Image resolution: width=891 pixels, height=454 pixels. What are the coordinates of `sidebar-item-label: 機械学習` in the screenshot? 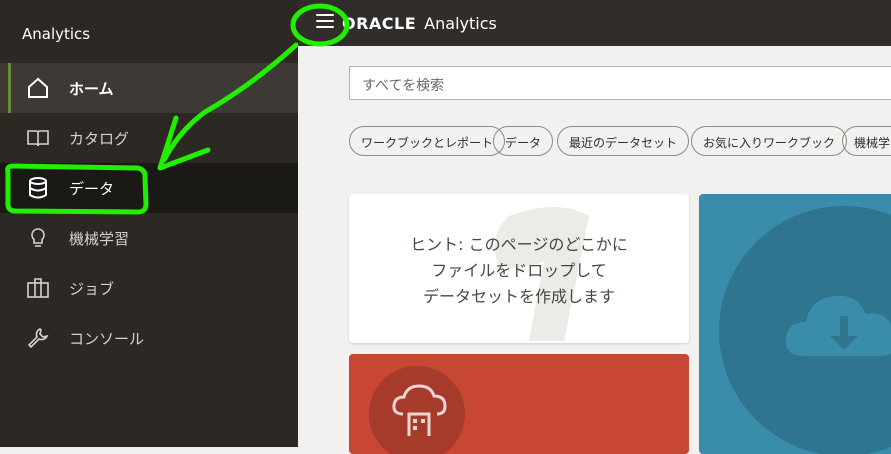 It's located at (99, 239).